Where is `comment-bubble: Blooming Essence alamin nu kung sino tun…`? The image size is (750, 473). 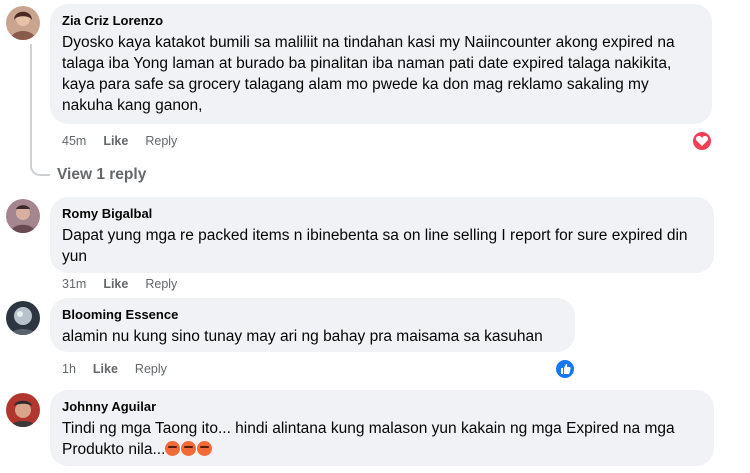
comment-bubble: Blooming Essence alamin nu kung sino tun… is located at coordinates (312, 325).